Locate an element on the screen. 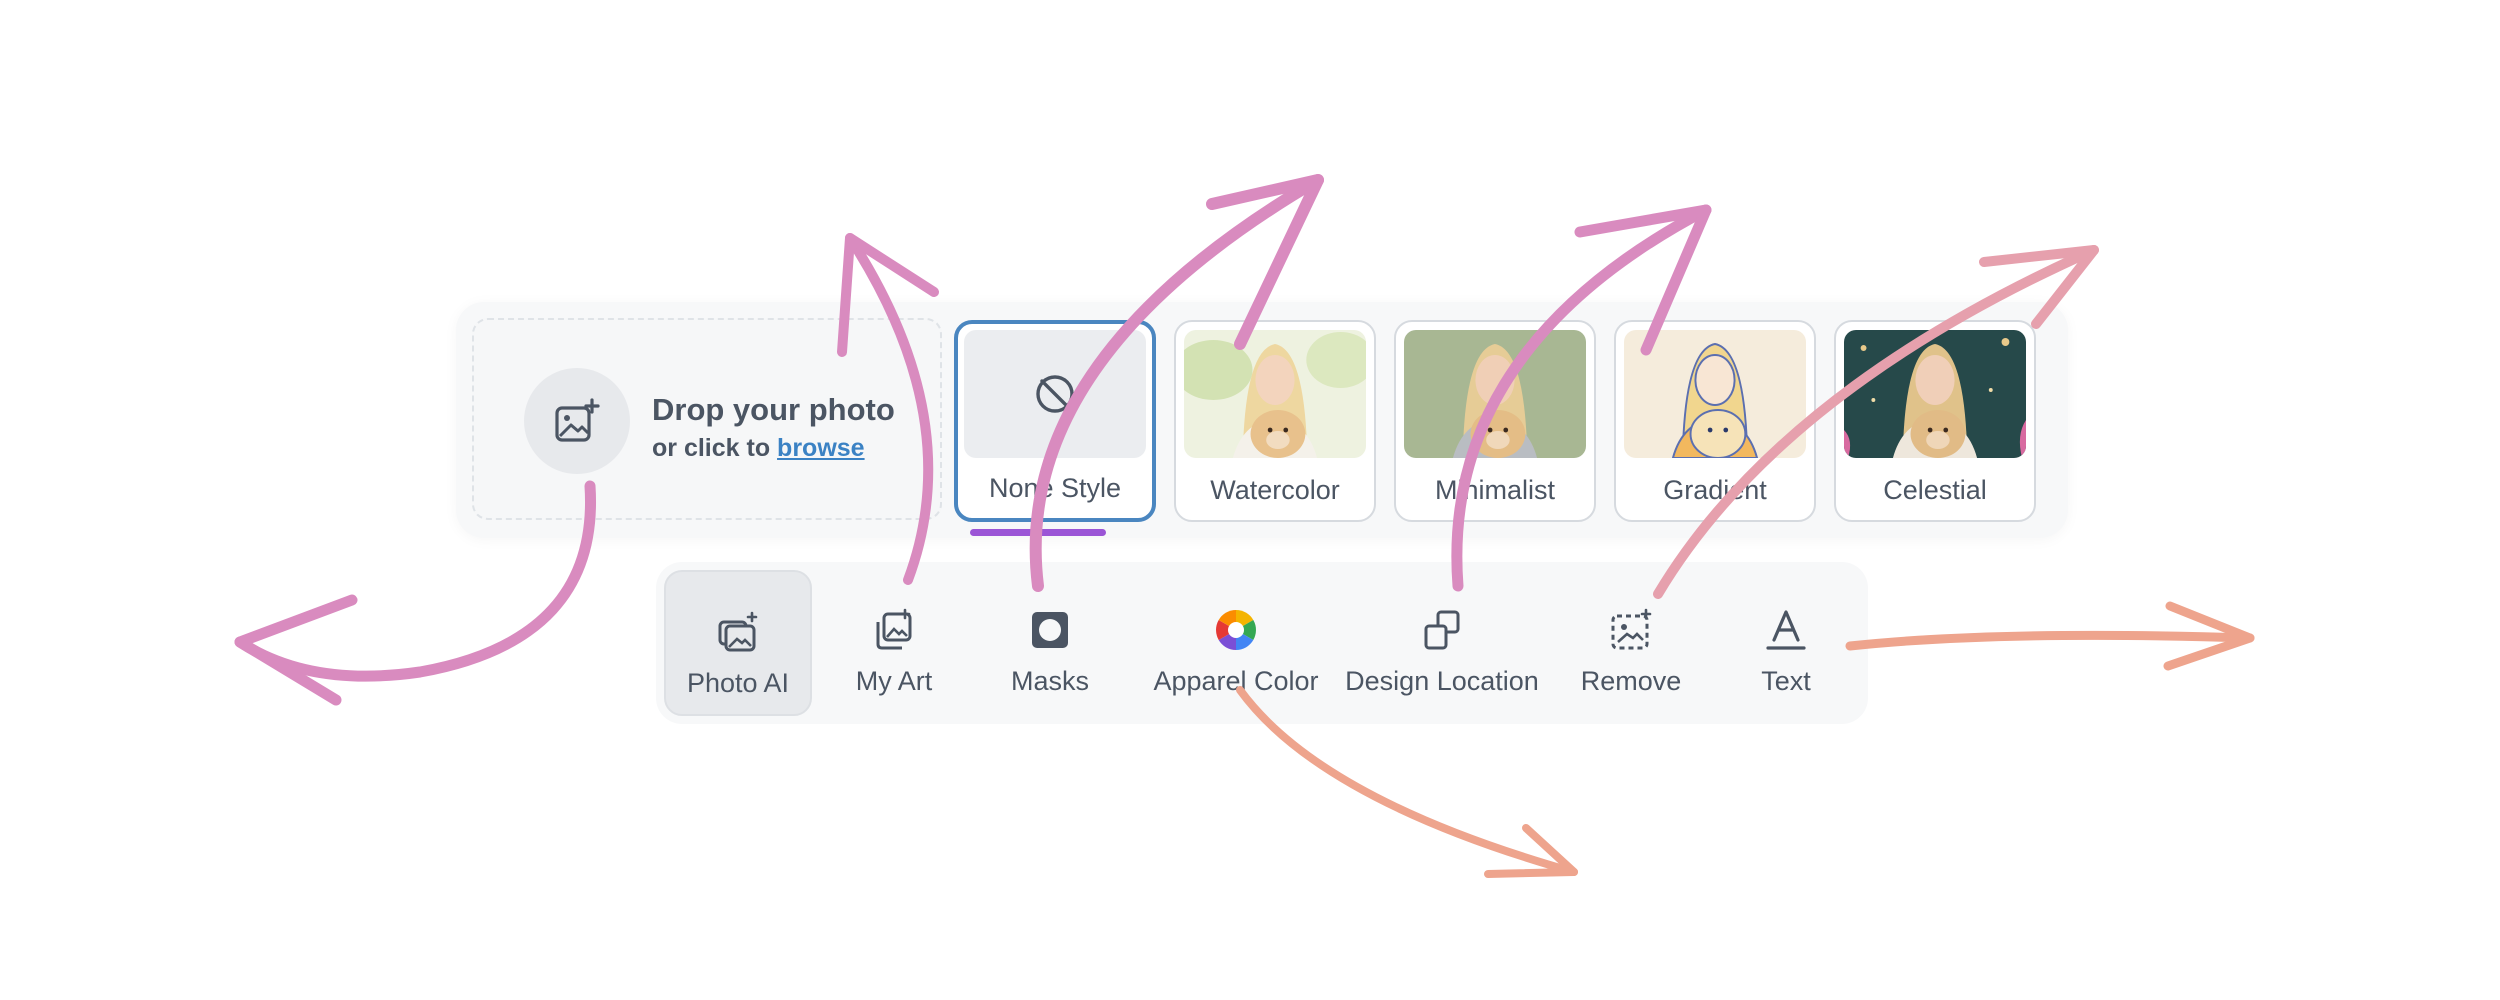 The height and width of the screenshot is (1000, 2500). photo-dropzone: Drop your photo or click to browse is located at coordinates (707, 419).